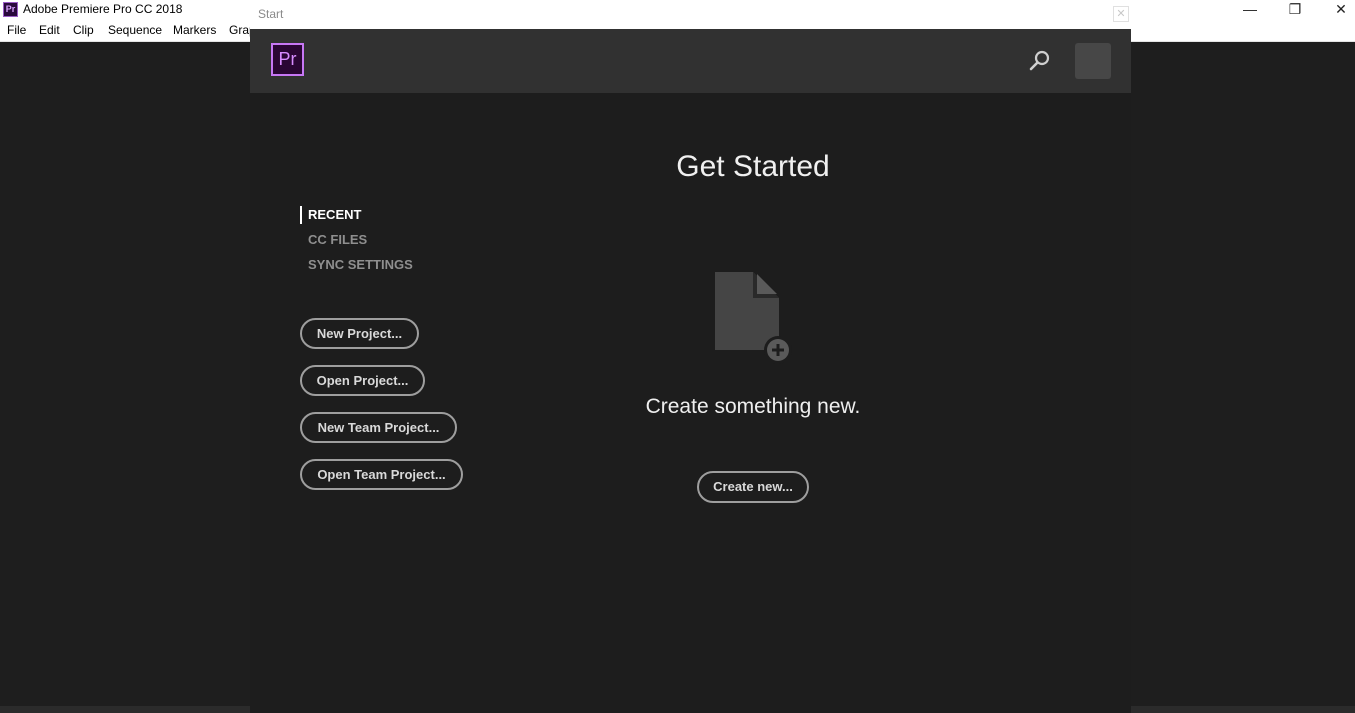  I want to click on dialog-close-button: ✕, so click(1121, 14).